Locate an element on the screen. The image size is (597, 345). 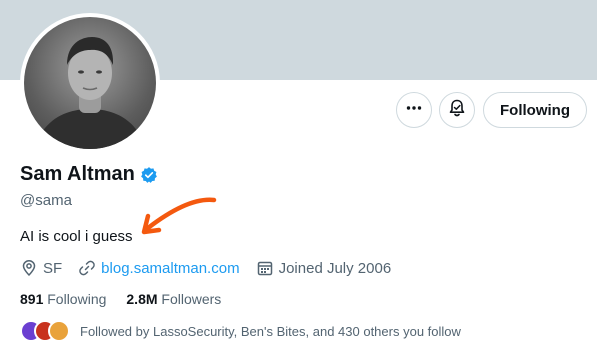
followers-stat: 2.8M Followers is located at coordinates (173, 299).